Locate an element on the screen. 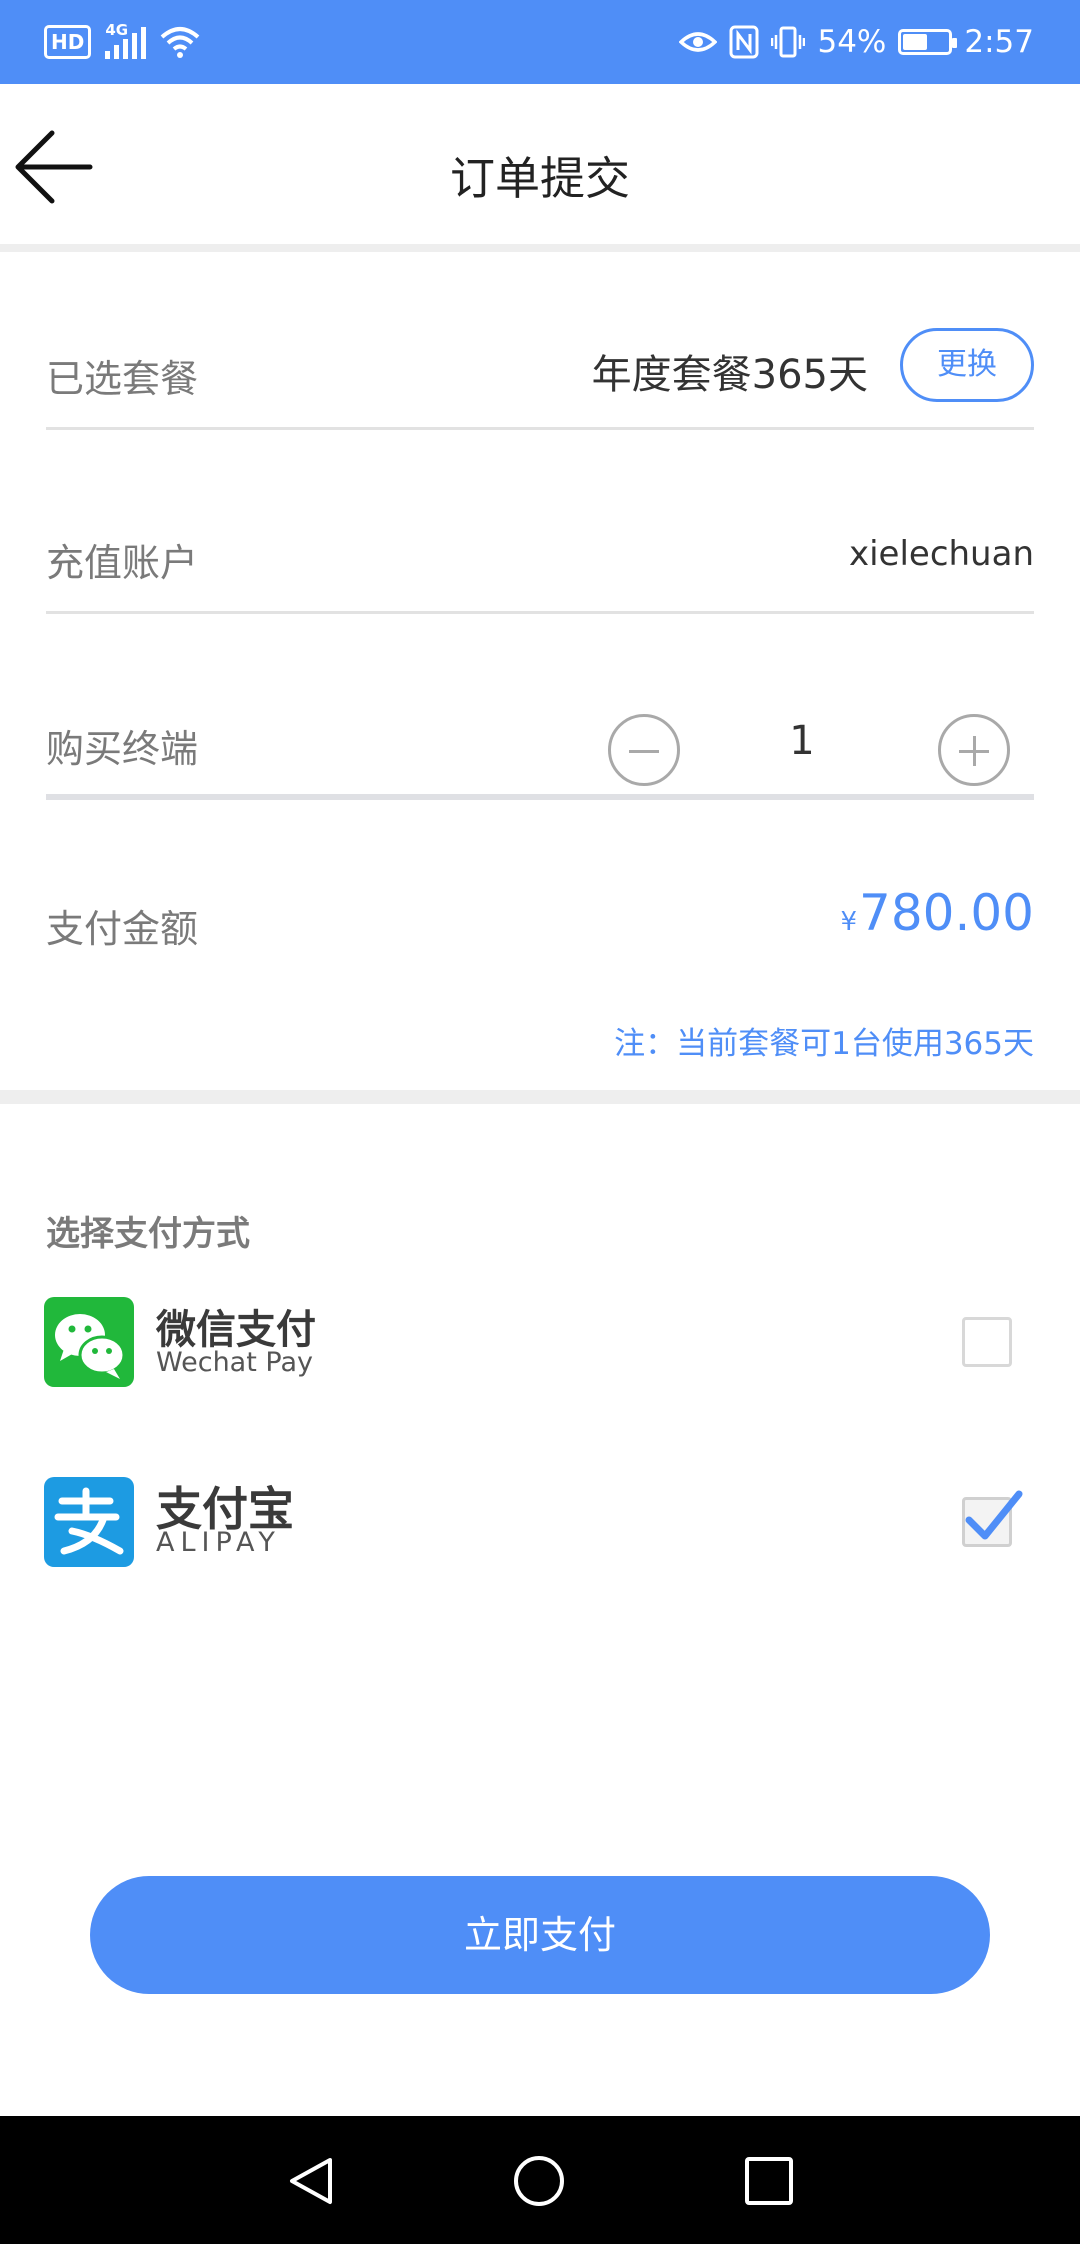 Image resolution: width=1080 pixels, height=2244 pixels. wechat-pay-option: 微信支付 Wechat Pay is located at coordinates (540, 1344).